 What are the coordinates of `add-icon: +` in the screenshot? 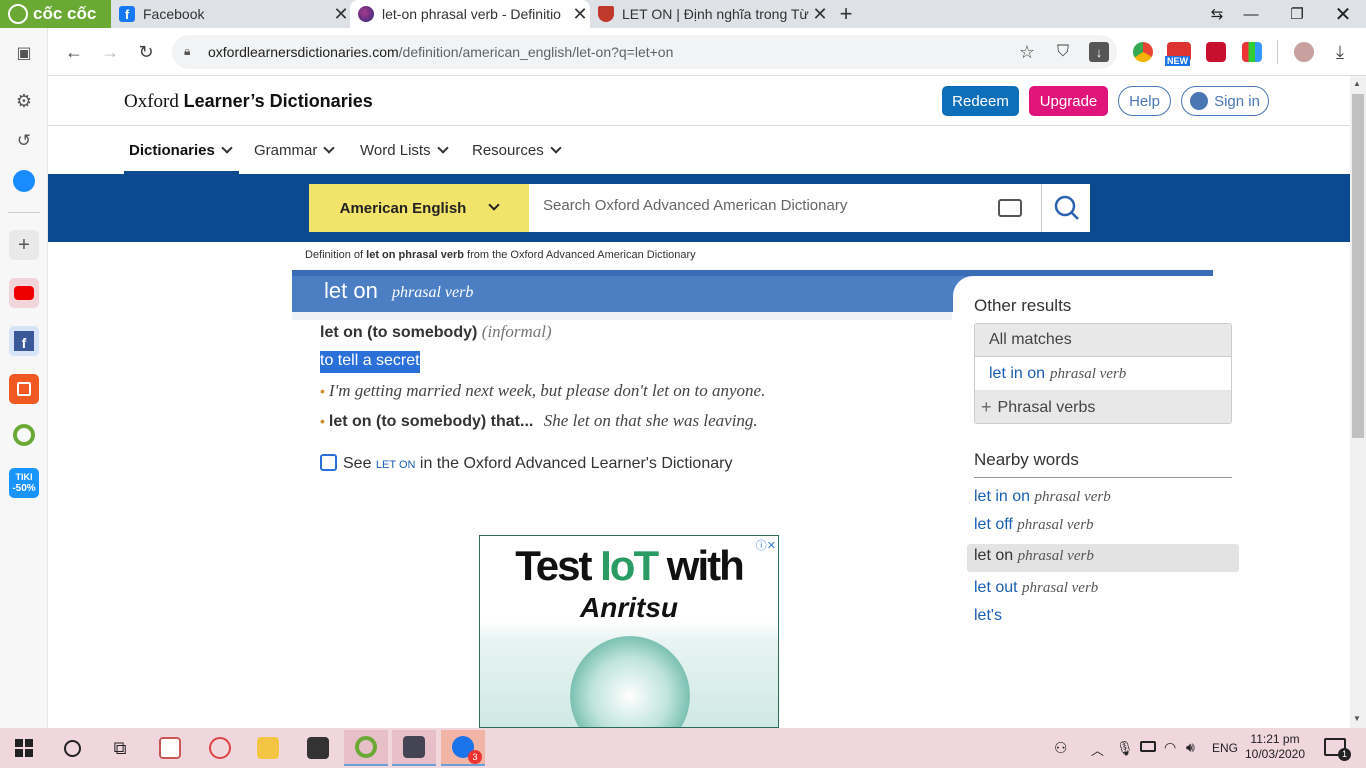 It's located at (24, 245).